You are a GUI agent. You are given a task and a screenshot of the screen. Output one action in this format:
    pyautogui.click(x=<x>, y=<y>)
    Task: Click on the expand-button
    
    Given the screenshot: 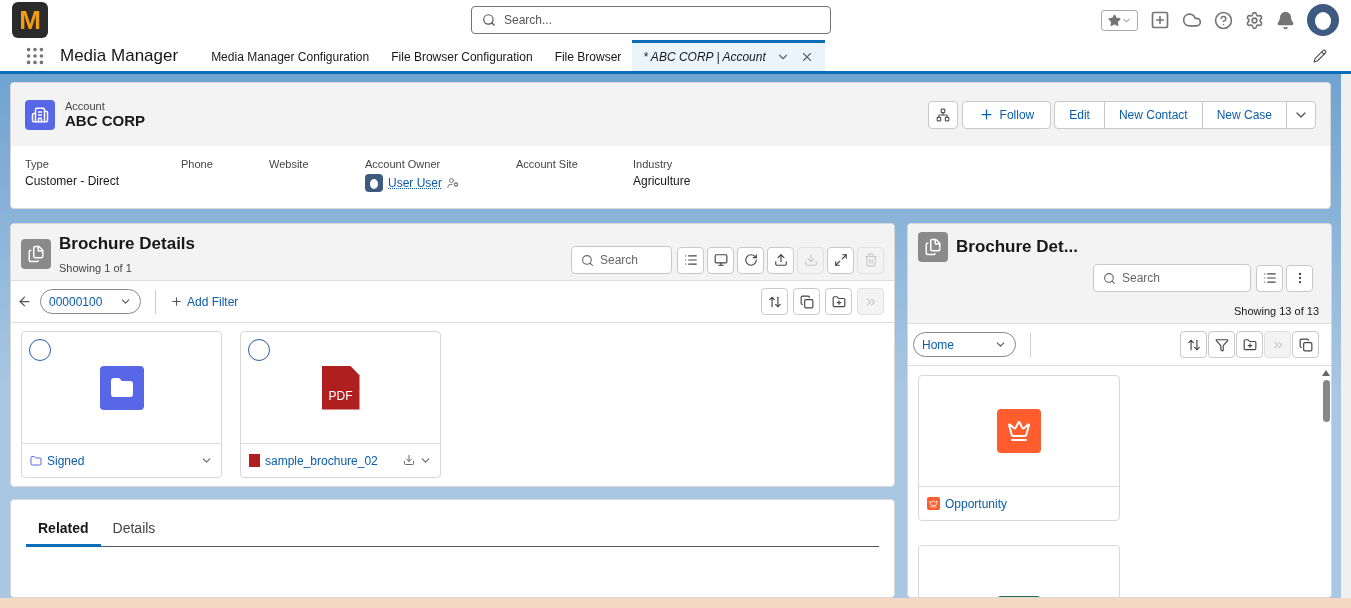 What is the action you would take?
    pyautogui.click(x=840, y=260)
    